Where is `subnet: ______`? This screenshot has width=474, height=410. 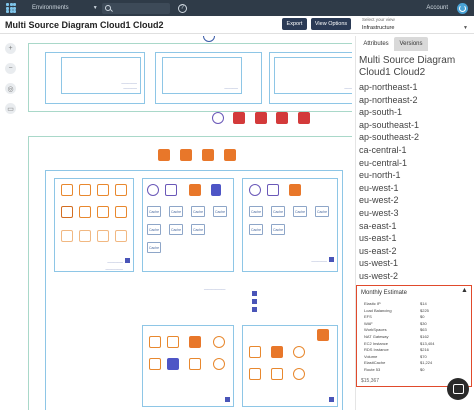
subnet: ______ is located at coordinates (313, 75).